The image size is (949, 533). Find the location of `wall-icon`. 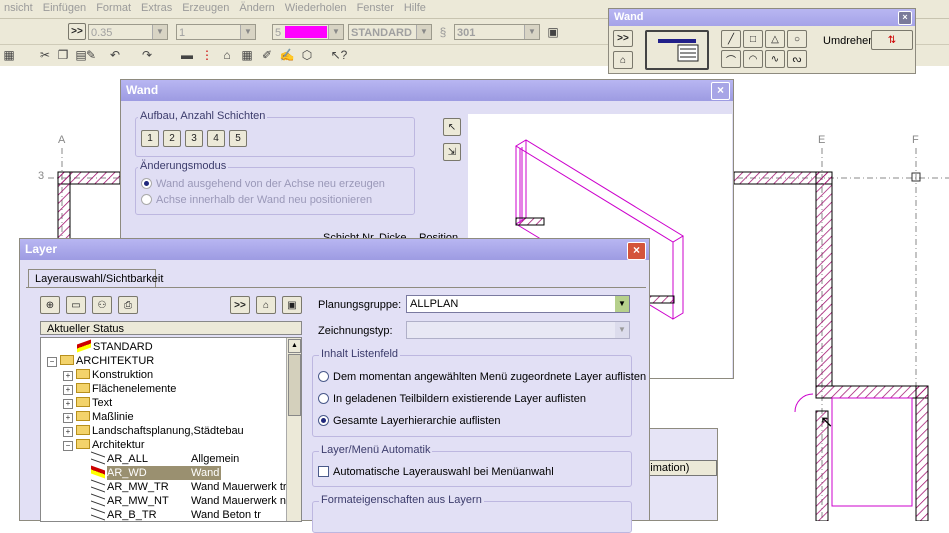

wall-icon is located at coordinates (678, 50).